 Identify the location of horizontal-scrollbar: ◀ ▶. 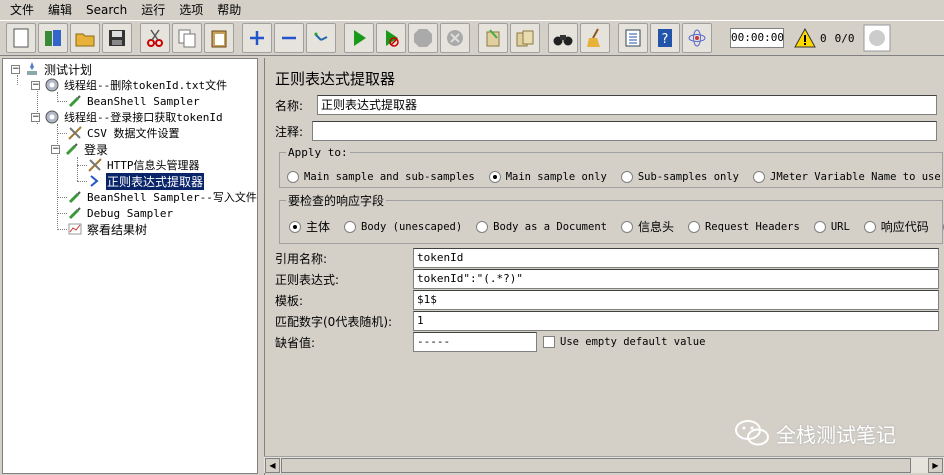
(604, 464).